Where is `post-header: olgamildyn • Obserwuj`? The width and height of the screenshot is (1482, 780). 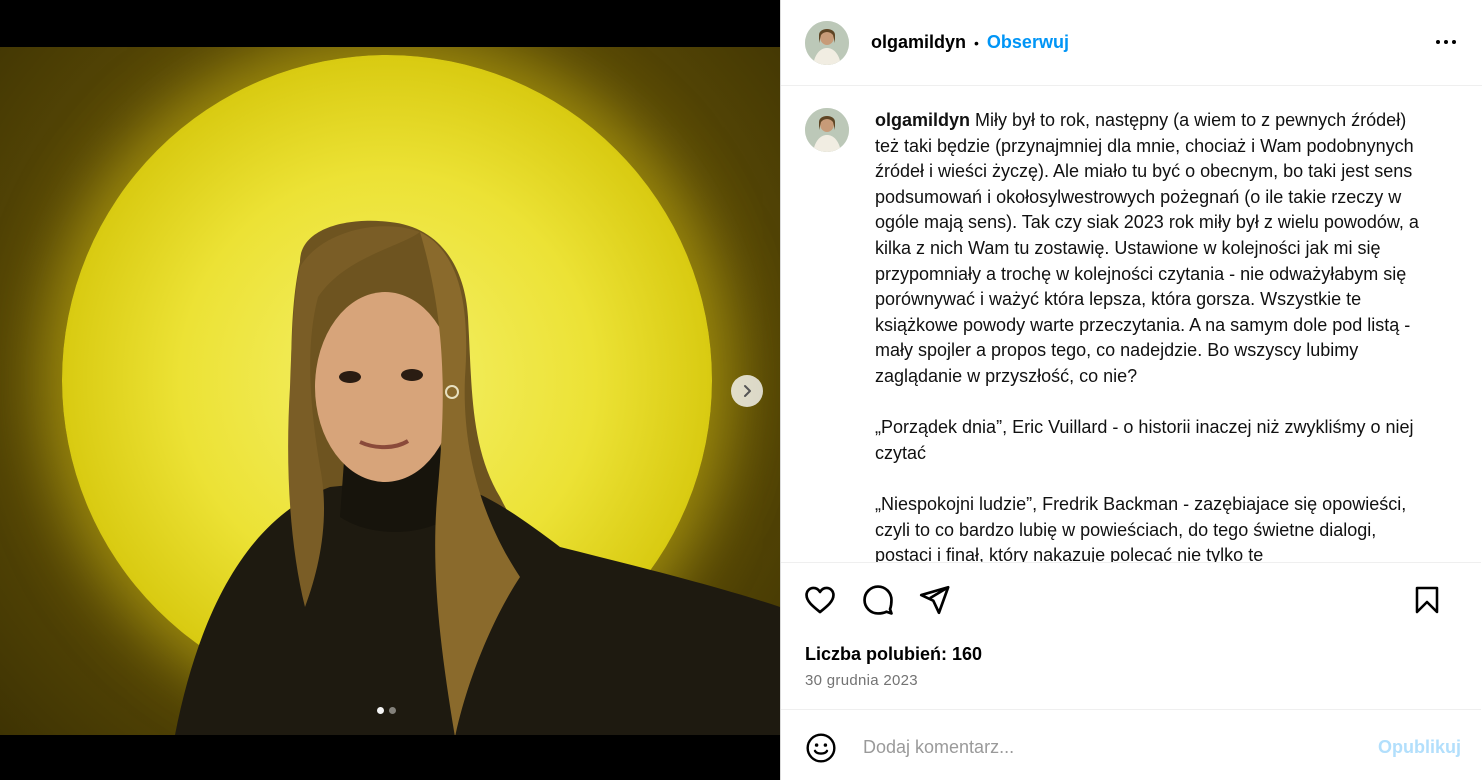 post-header: olgamildyn • Obserwuj is located at coordinates (1131, 43).